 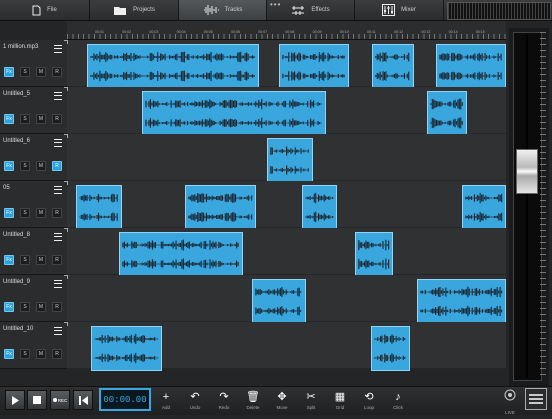 I want to click on tab-effects: Effects, so click(x=311, y=10).